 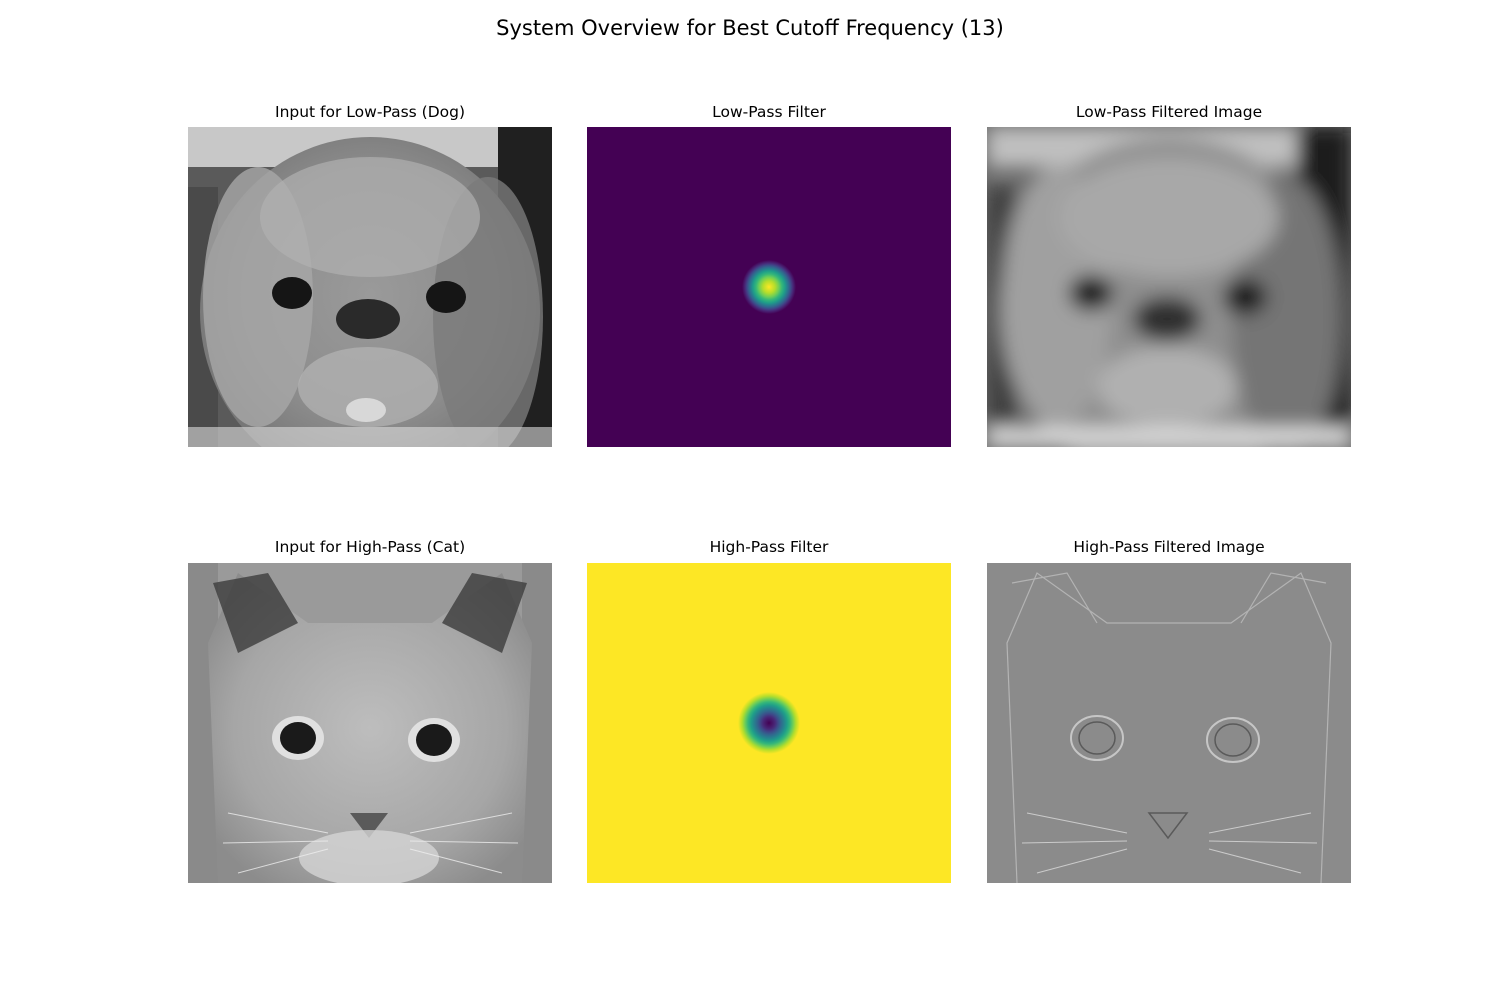 What do you see at coordinates (370, 287) in the screenshot?
I see `dog-input-image` at bounding box center [370, 287].